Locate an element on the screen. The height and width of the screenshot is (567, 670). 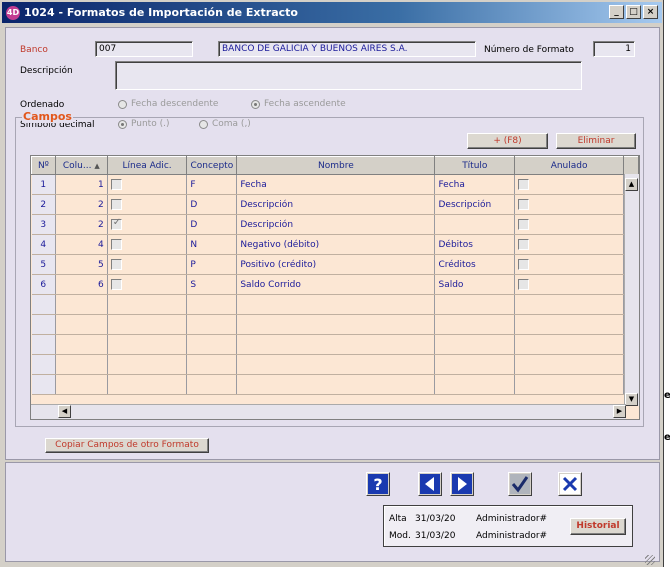
cell-titulo is located at coordinates (475, 224).